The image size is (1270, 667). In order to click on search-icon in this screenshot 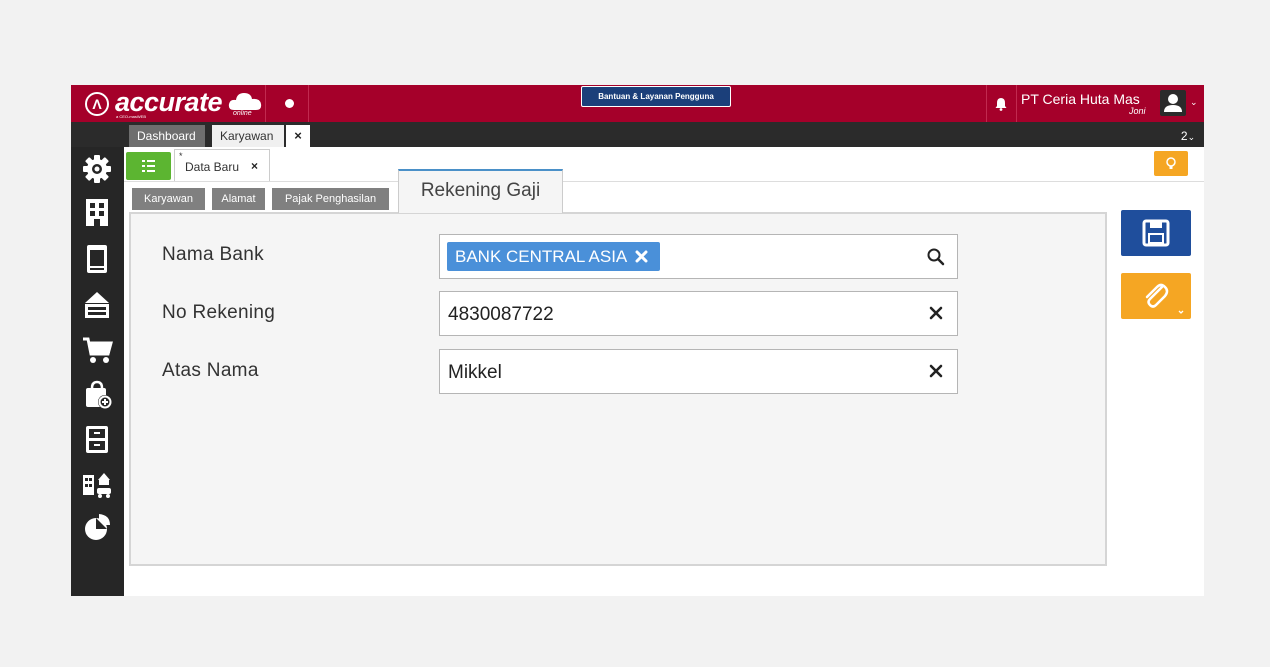, I will do `click(936, 257)`.